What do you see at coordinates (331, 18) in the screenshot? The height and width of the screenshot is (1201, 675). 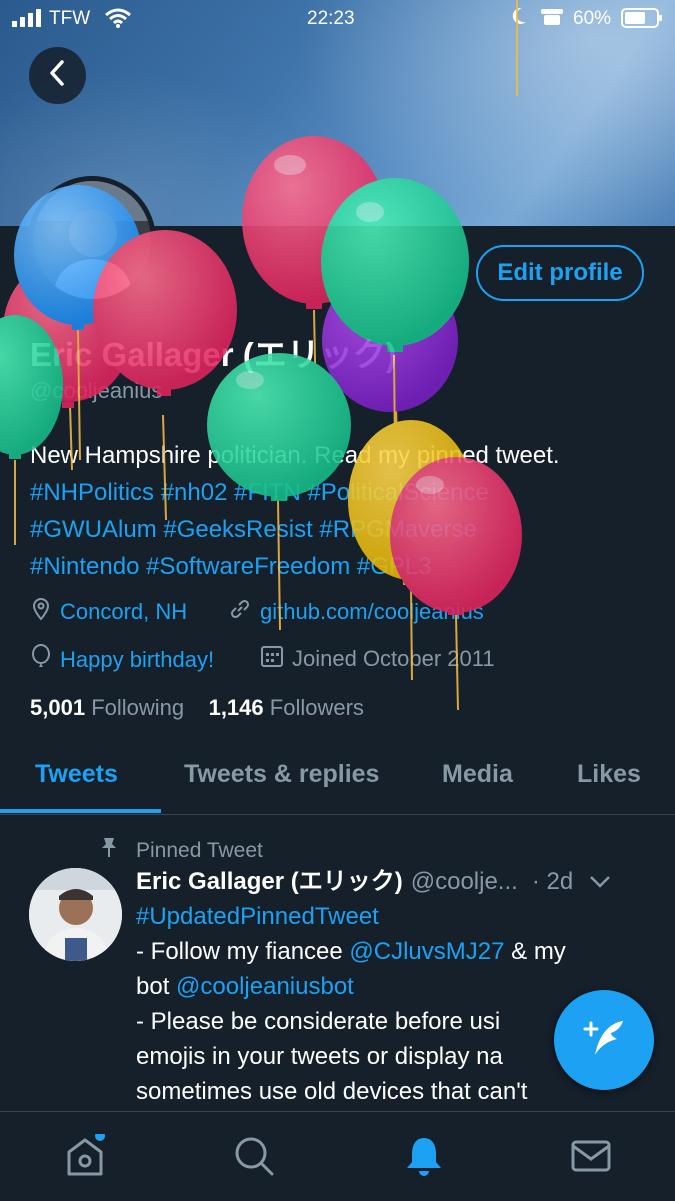 I see `clock: 22:23` at bounding box center [331, 18].